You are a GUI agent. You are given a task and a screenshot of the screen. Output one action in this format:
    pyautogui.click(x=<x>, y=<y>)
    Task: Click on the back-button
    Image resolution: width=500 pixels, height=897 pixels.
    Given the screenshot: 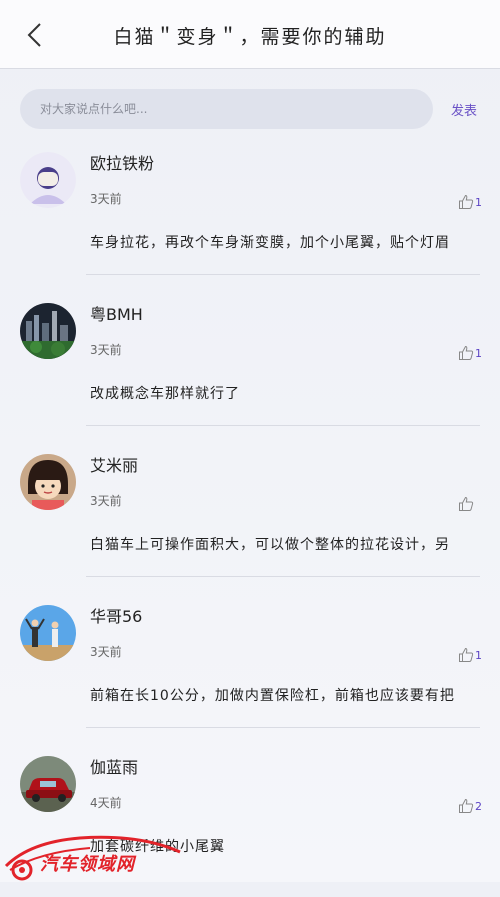 What is the action you would take?
    pyautogui.click(x=34, y=35)
    